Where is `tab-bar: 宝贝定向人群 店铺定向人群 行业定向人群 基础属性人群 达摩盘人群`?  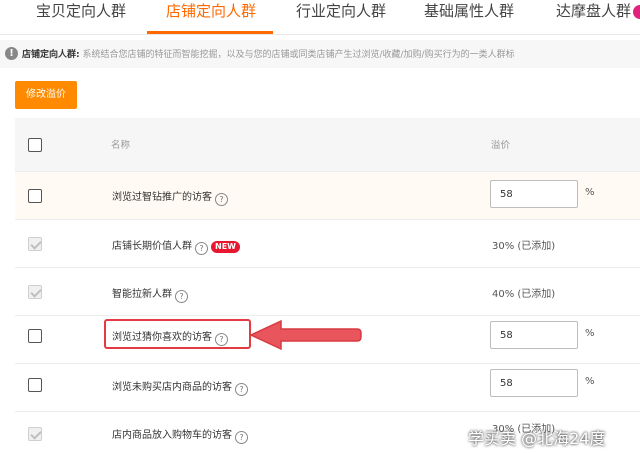
tab-bar: 宝贝定向人群 店铺定向人群 行业定向人群 基础属性人群 达摩盘人群 is located at coordinates (320, 17).